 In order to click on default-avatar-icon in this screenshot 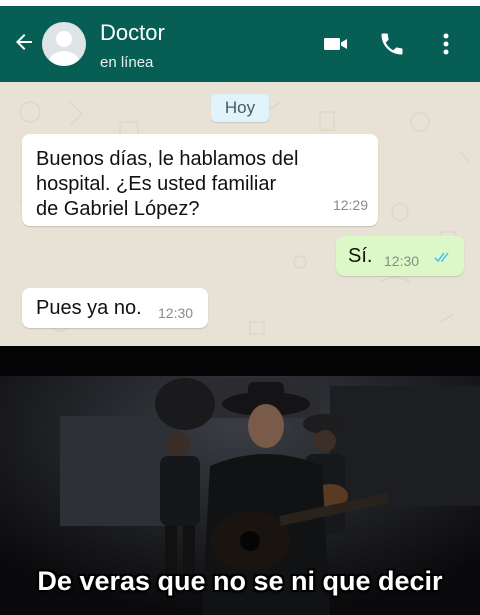, I will do `click(64, 48)`.